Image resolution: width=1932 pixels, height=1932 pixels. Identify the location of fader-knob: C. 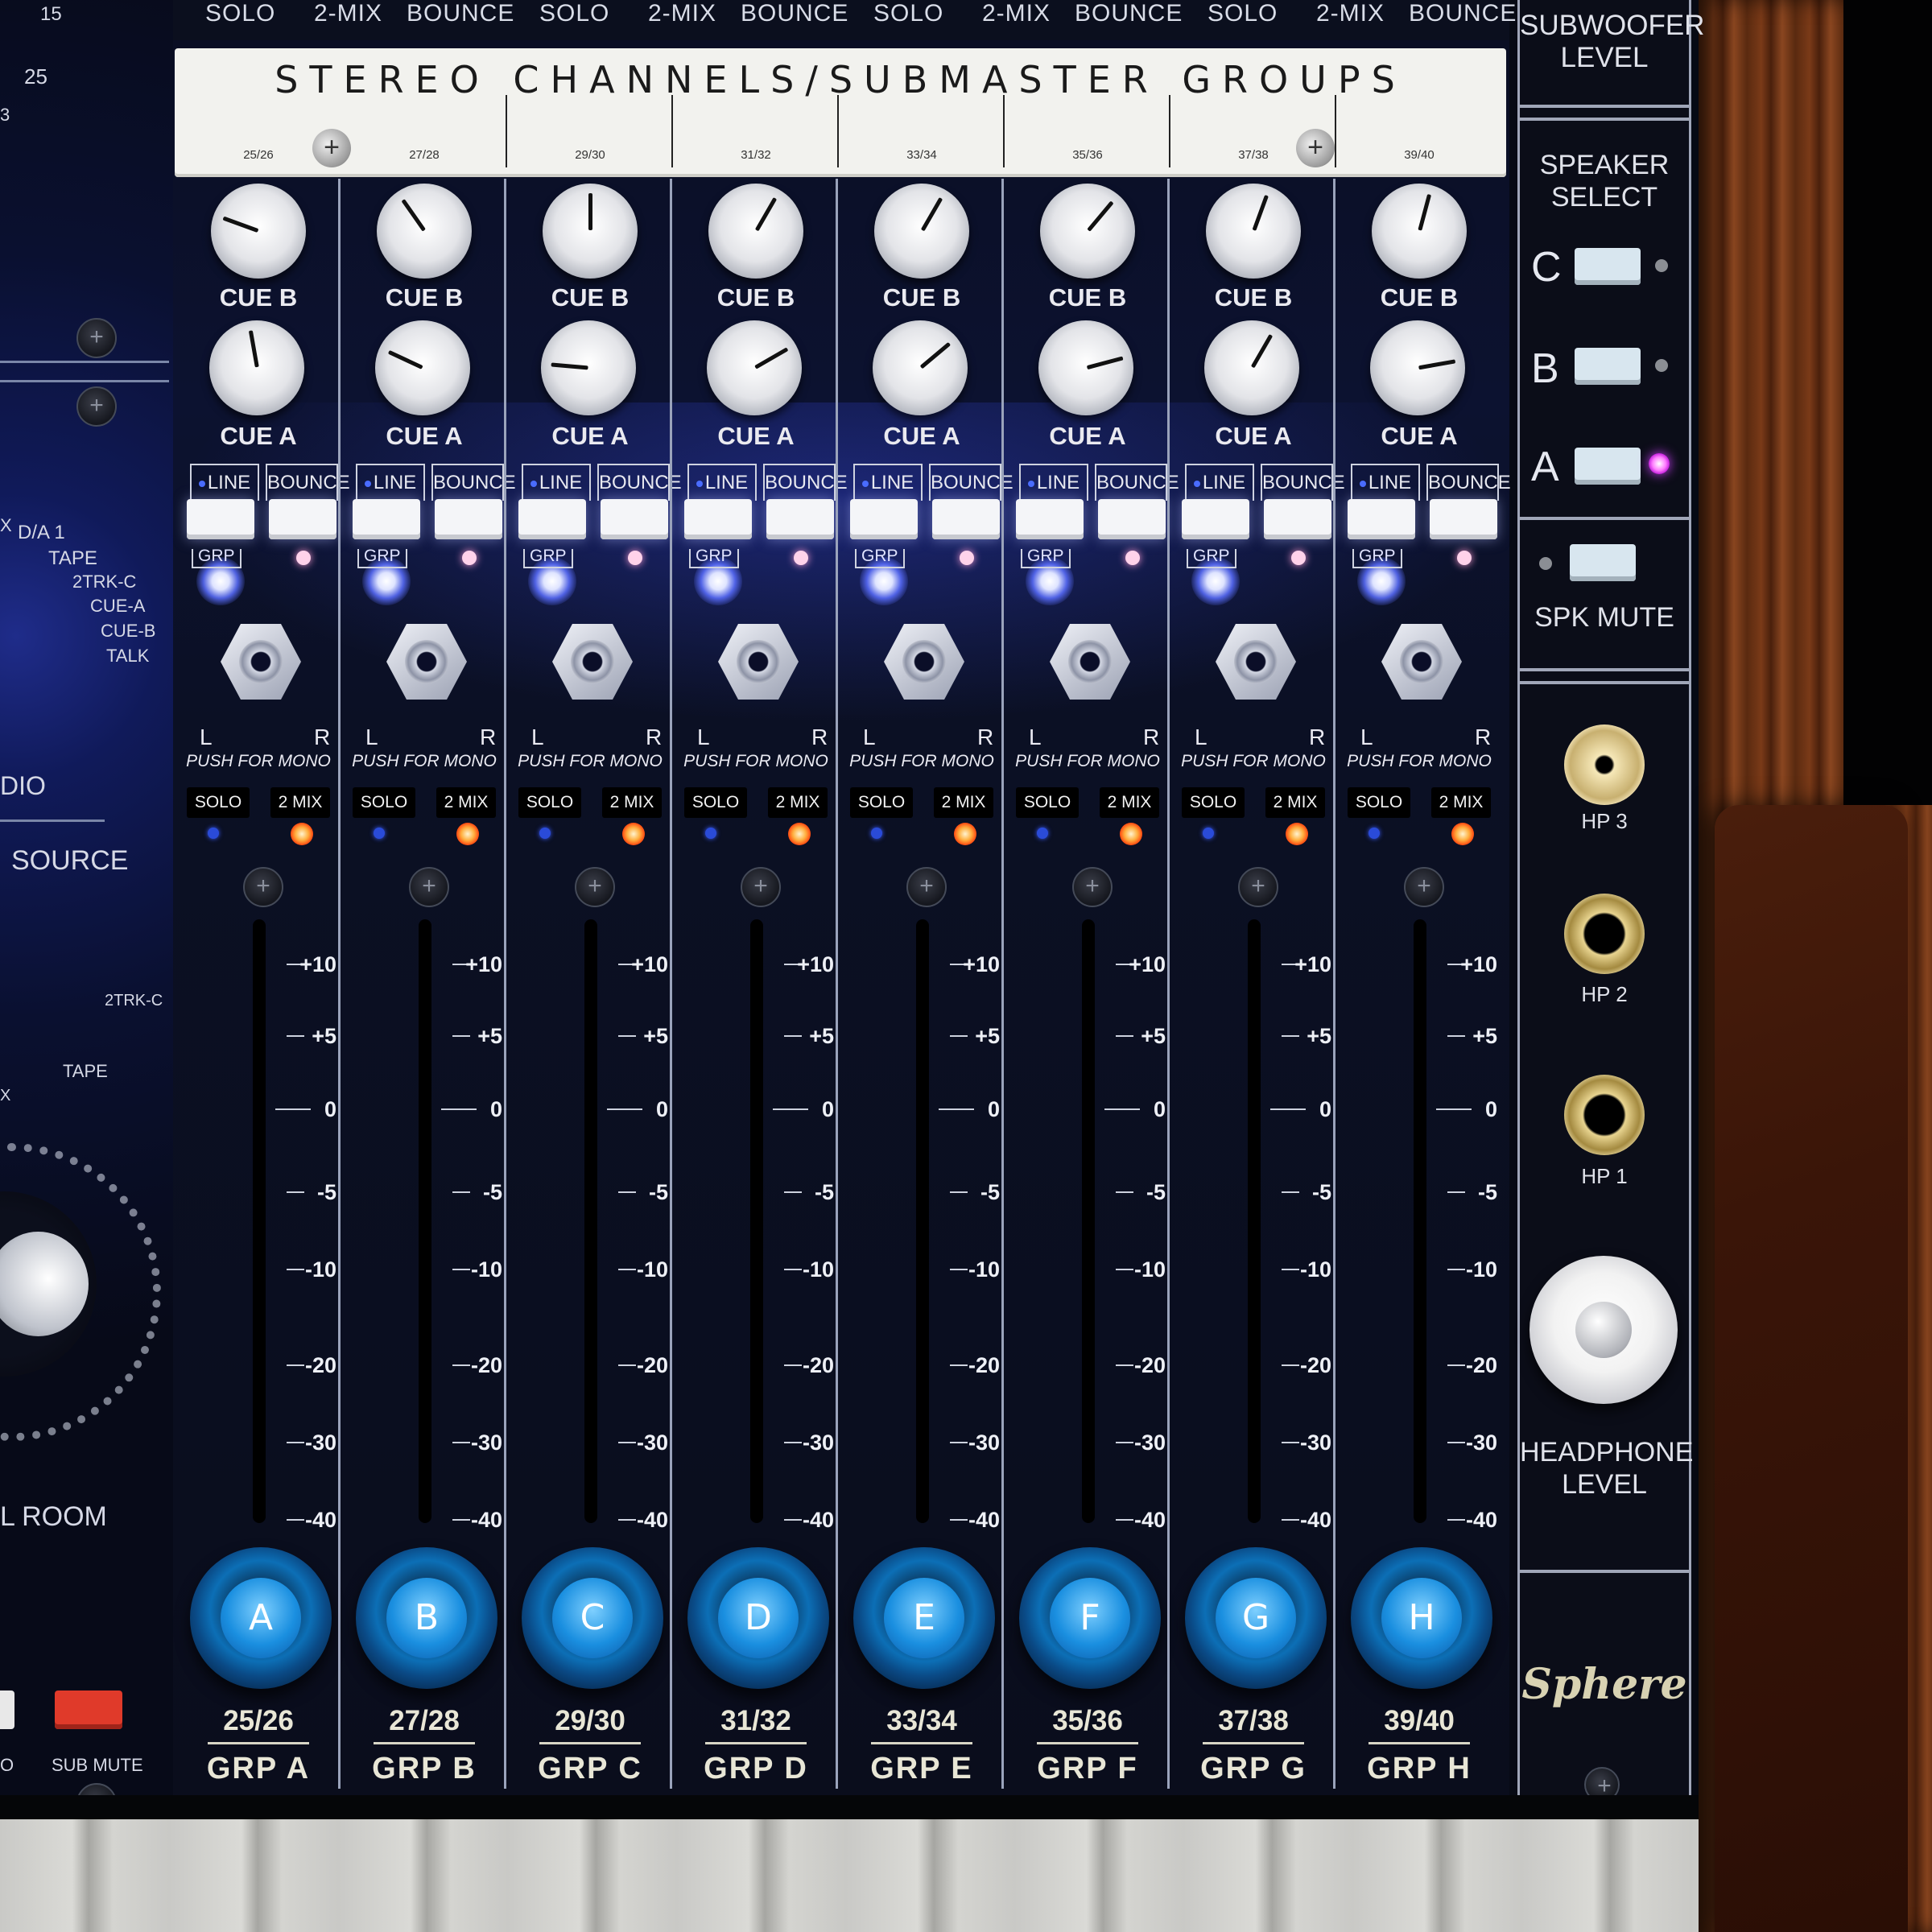
(592, 1618).